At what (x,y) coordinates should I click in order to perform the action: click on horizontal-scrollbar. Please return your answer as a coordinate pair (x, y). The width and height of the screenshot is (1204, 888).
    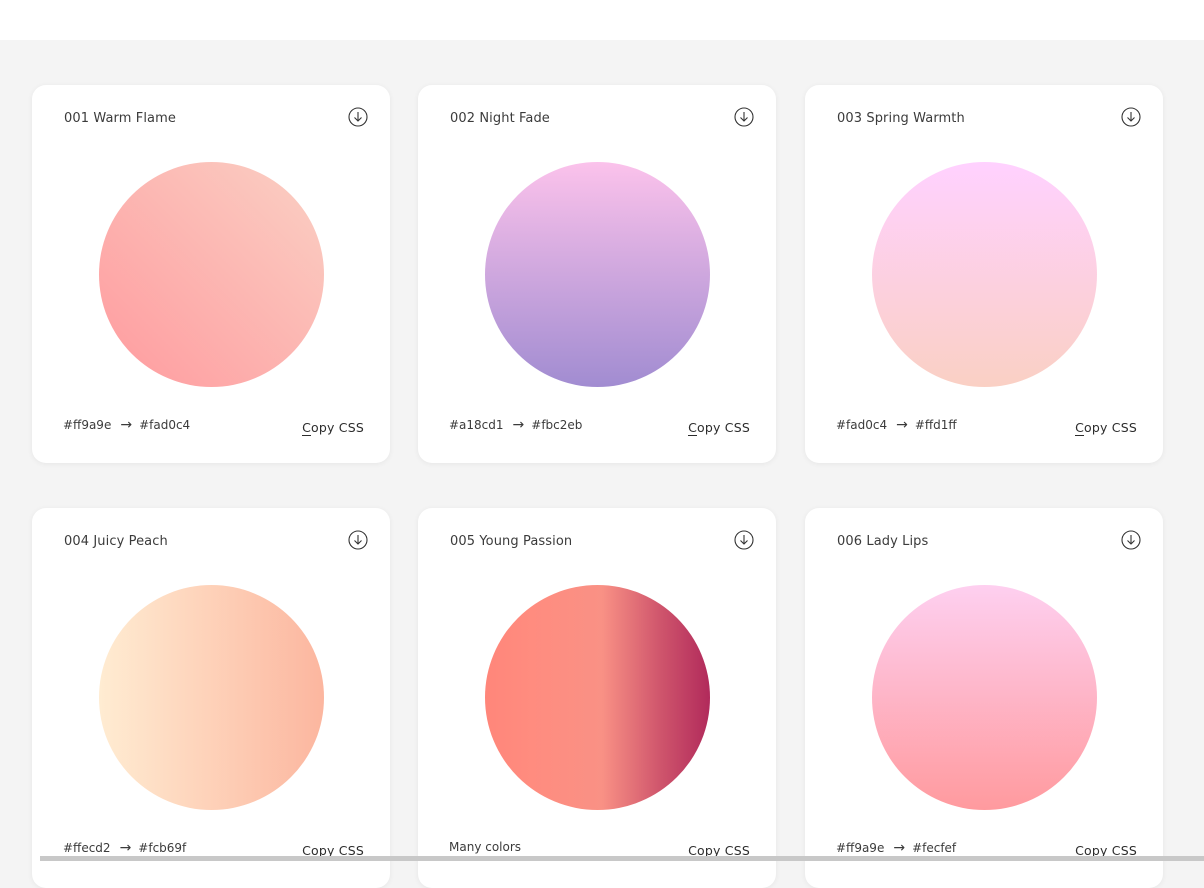
    Looking at the image, I should click on (622, 858).